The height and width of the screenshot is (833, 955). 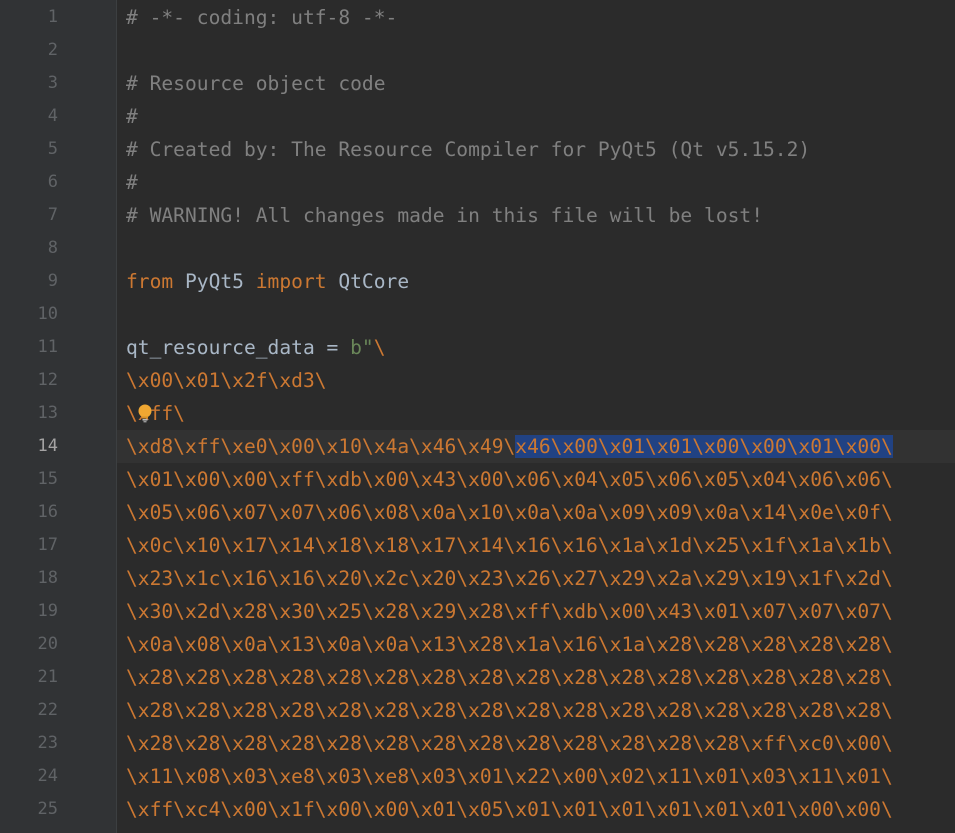 I want to click on code-line: 6 #, so click(x=477, y=182).